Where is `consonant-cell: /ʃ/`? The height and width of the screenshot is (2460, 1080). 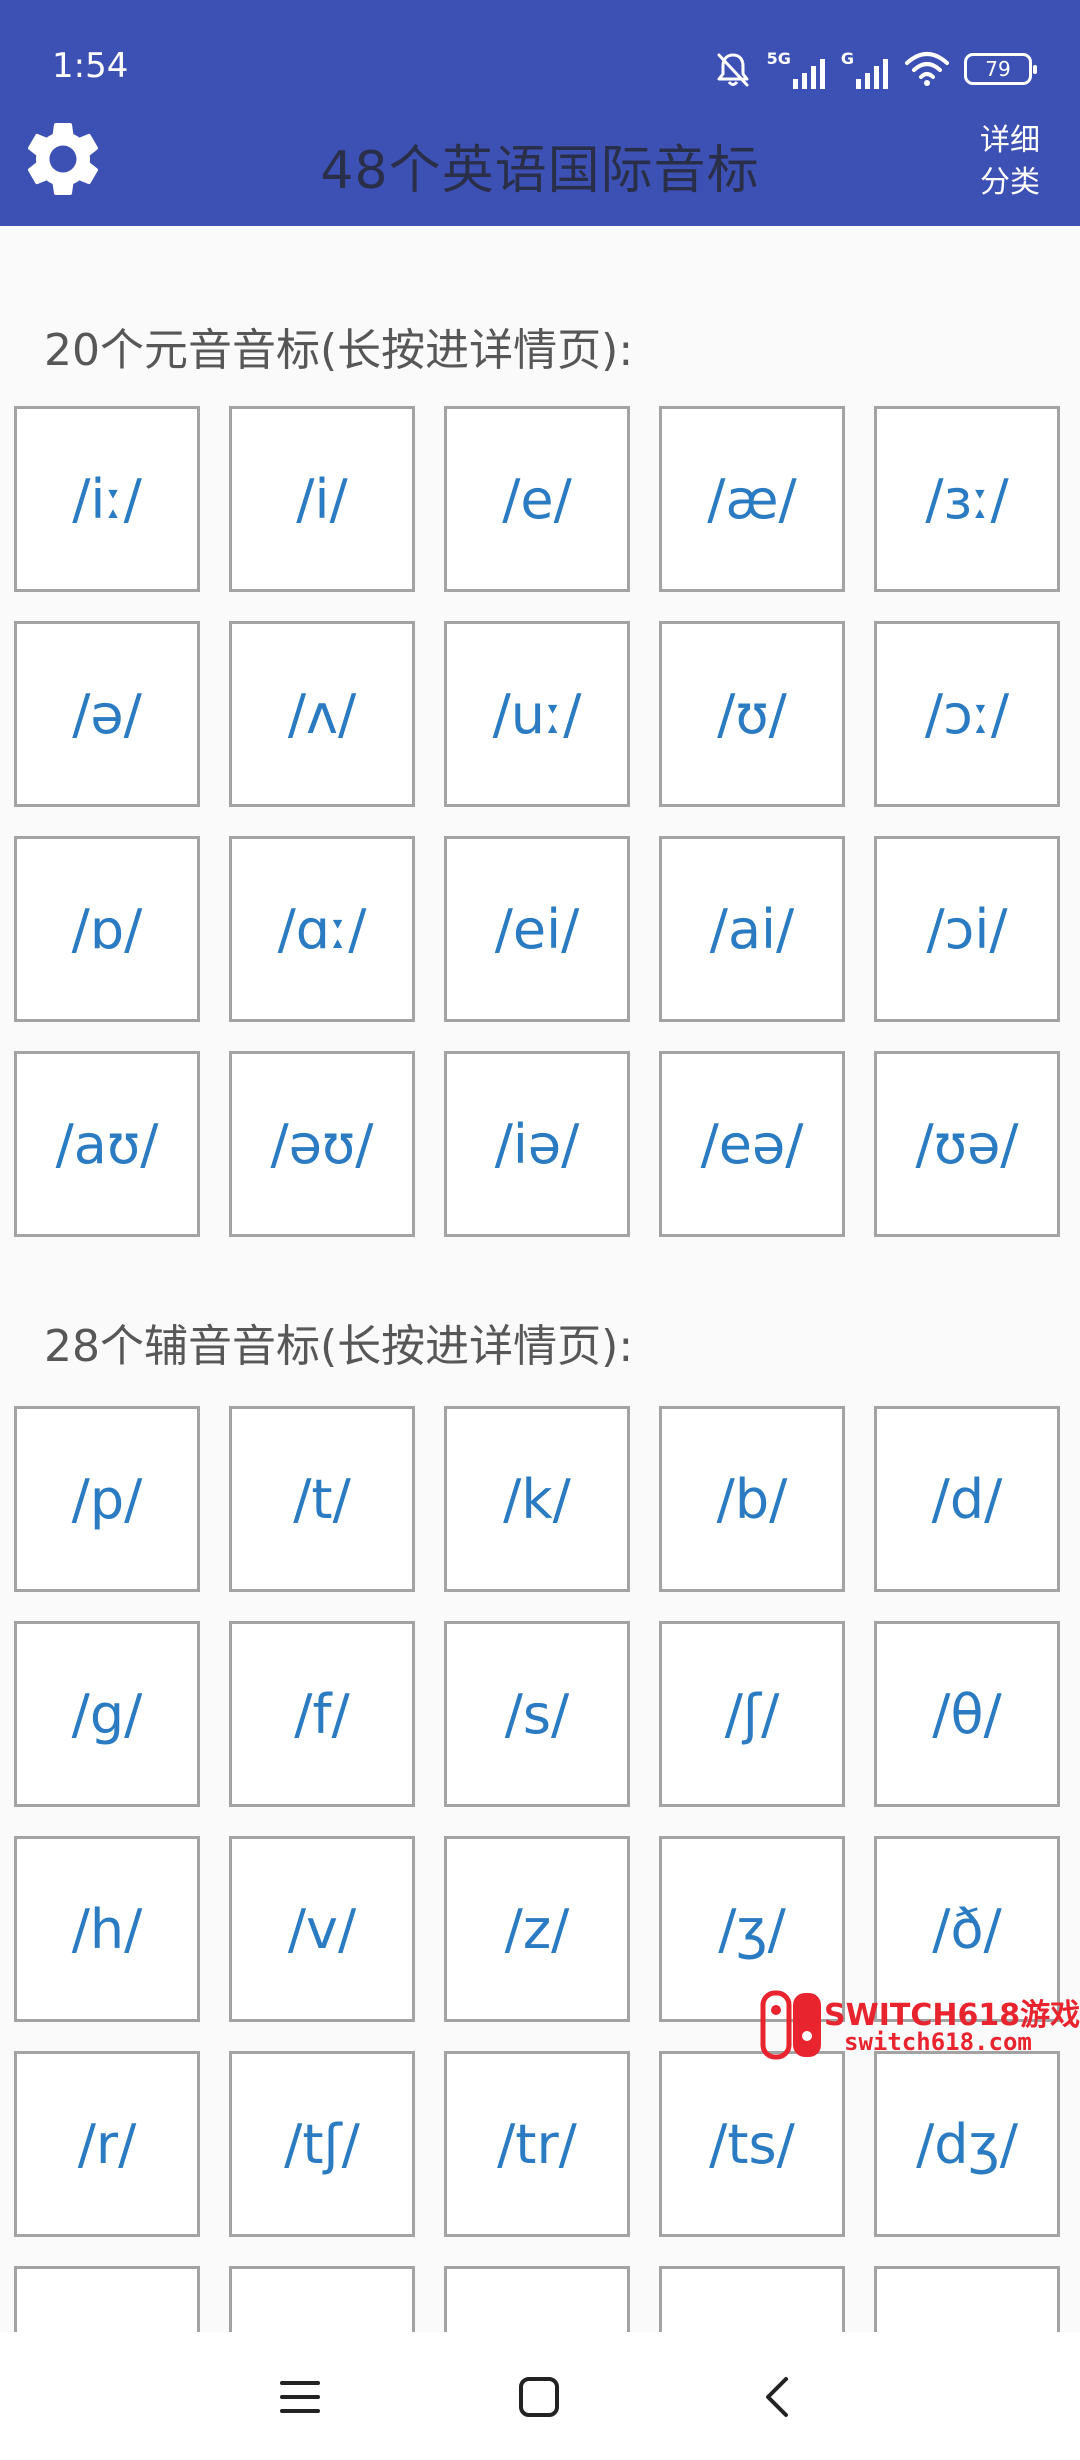
consonant-cell: /ʃ/ is located at coordinates (752, 1714).